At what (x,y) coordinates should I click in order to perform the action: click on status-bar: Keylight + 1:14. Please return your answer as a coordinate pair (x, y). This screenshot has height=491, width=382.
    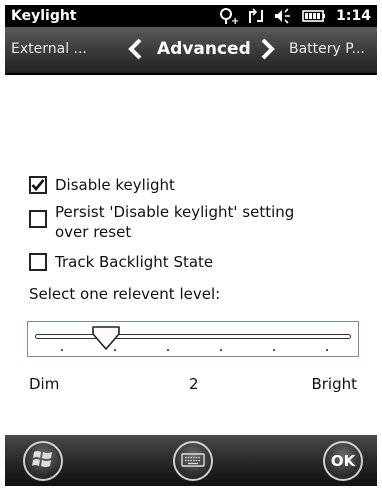
    Looking at the image, I should click on (191, 16).